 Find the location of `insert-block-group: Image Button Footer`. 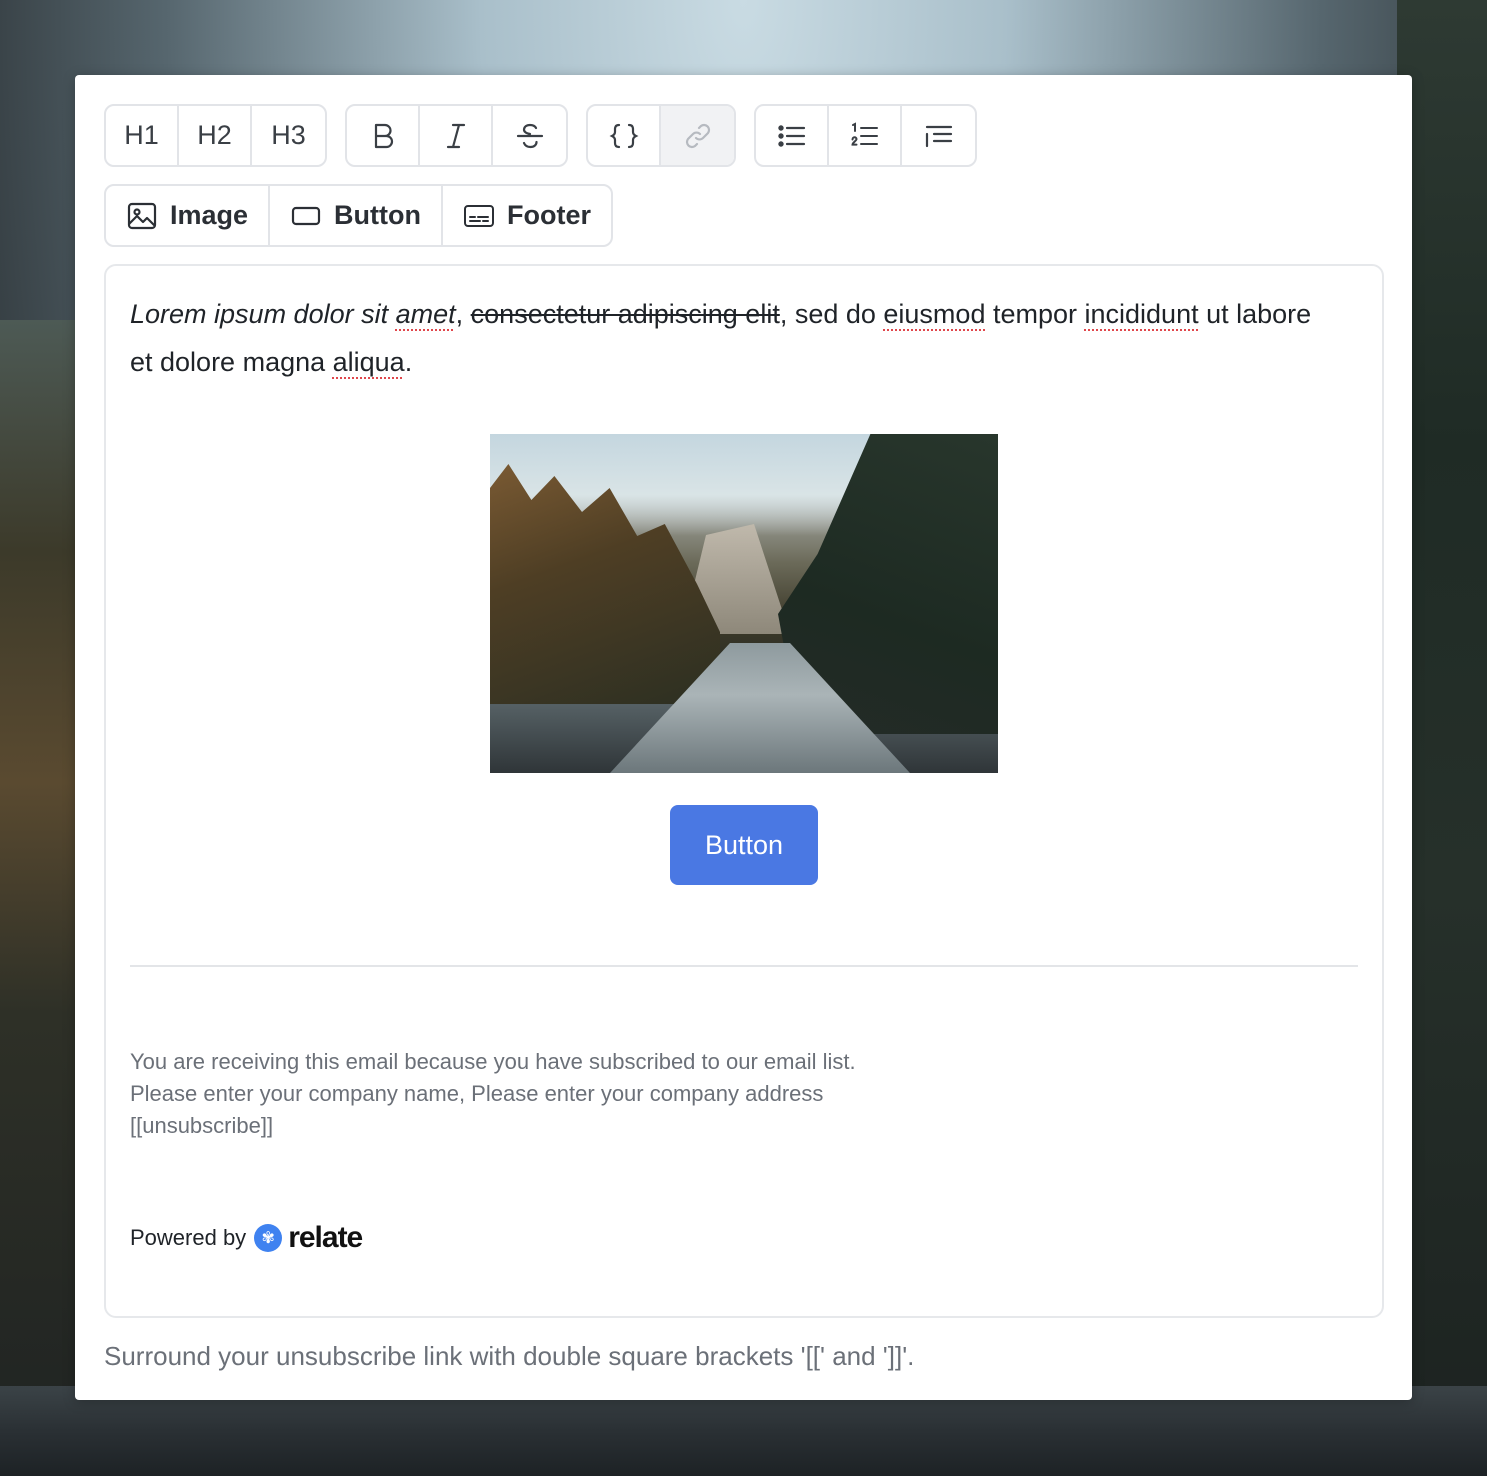

insert-block-group: Image Button Footer is located at coordinates (359, 215).